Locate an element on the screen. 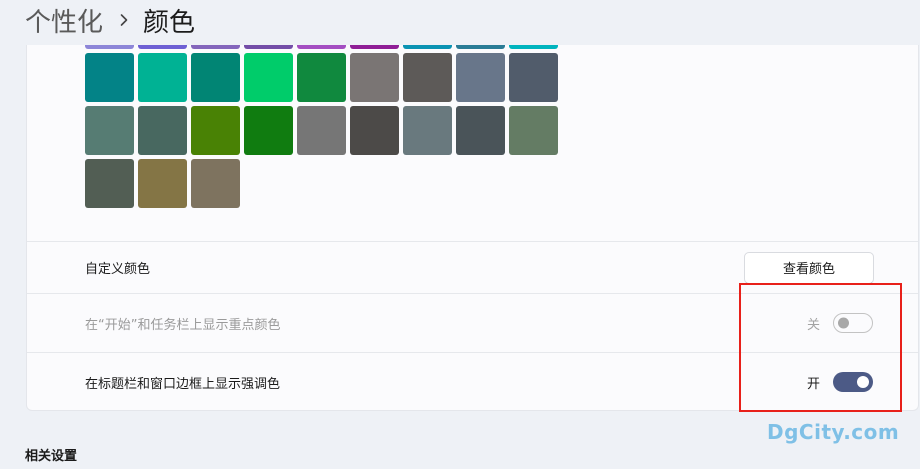 This screenshot has height=469, width=920. start-taskbar-accent-row: 在“开始”和任务栏上显示重点颜色 关 is located at coordinates (472, 322).